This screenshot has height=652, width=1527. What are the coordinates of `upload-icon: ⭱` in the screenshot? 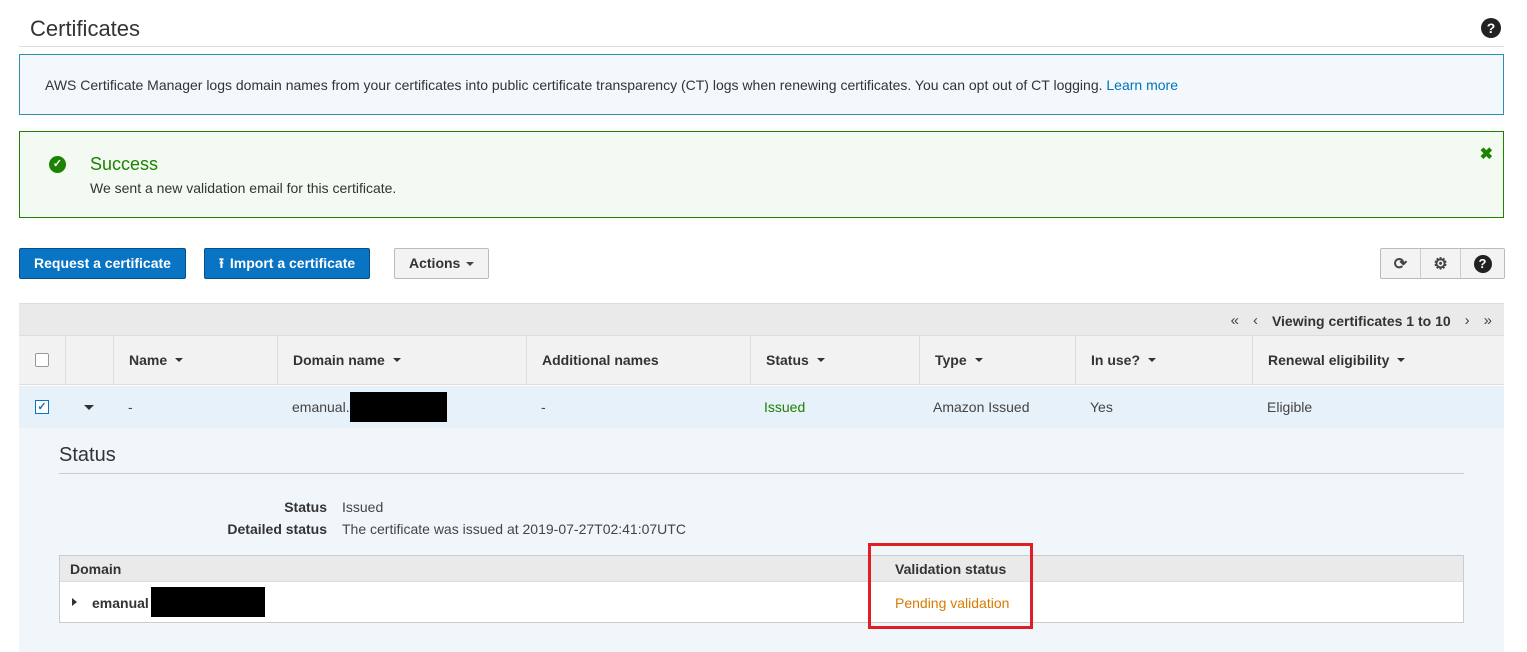 It's located at (221, 263).